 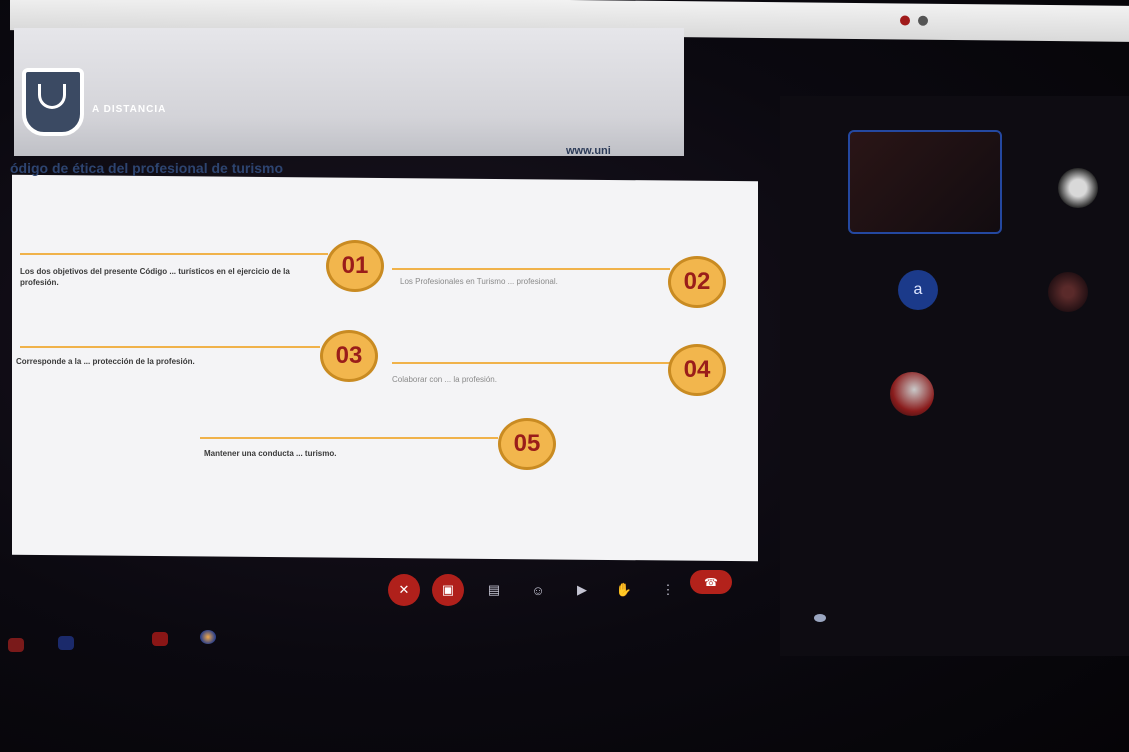 What do you see at coordinates (925, 182) in the screenshot?
I see `participant-video-tile` at bounding box center [925, 182].